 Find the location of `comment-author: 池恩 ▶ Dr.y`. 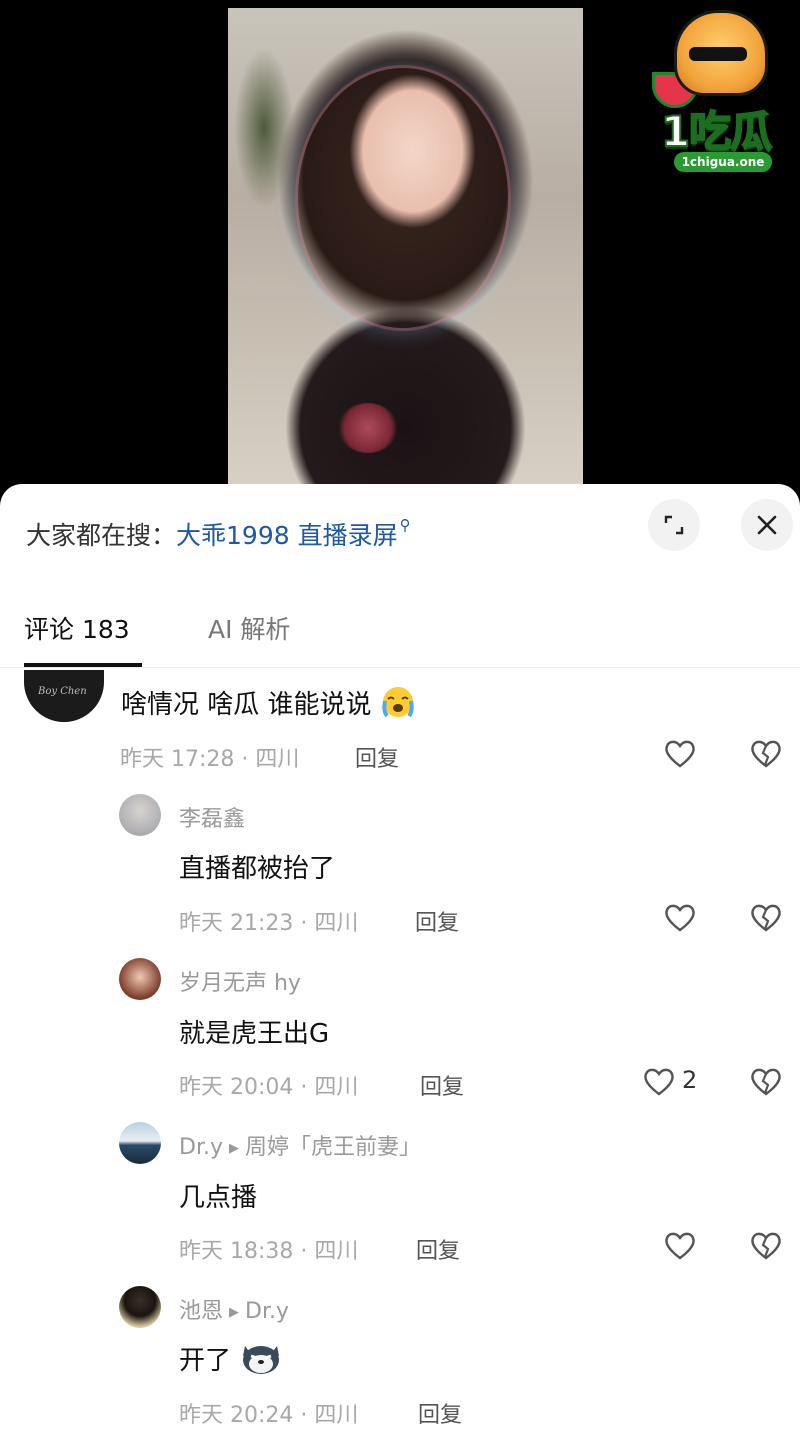

comment-author: 池恩 ▶ Dr.y is located at coordinates (234, 1309).